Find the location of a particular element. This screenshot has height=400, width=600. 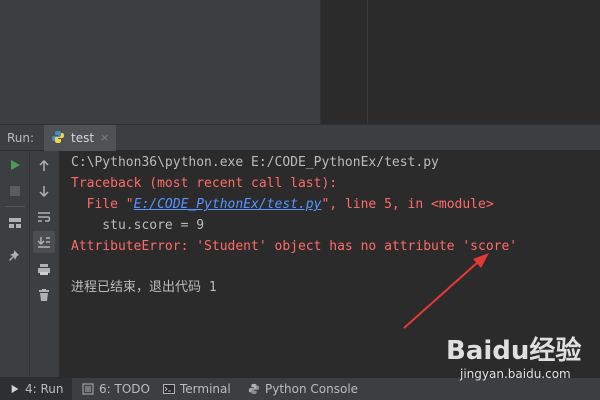

stop-button is located at coordinates (15, 191).